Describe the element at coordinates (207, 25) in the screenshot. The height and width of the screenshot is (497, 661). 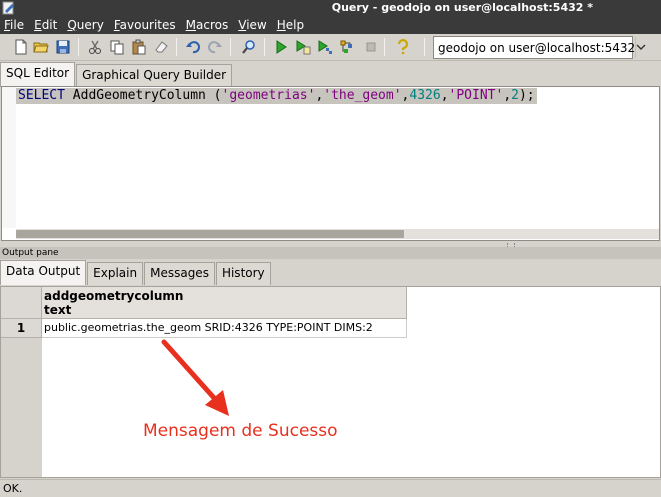
I see `menu-macros: Macros` at that location.